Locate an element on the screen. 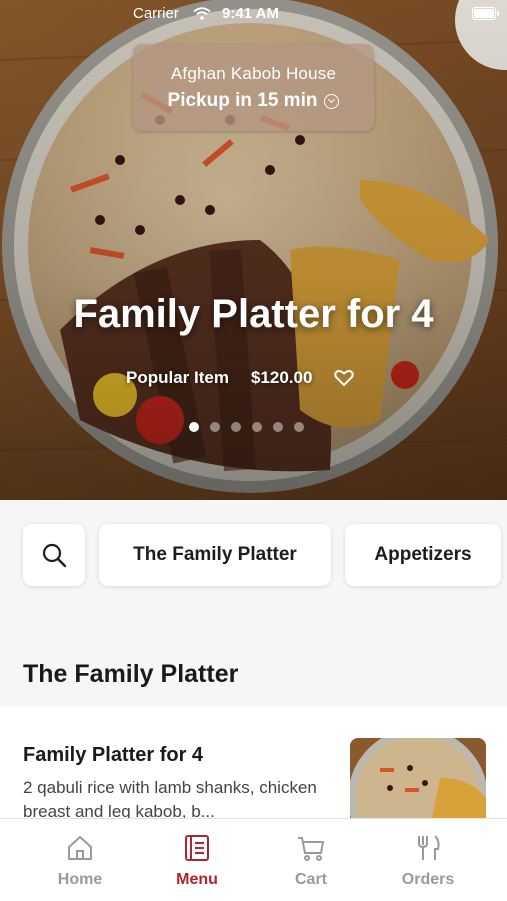  hero-price: $120.00 is located at coordinates (281, 377).